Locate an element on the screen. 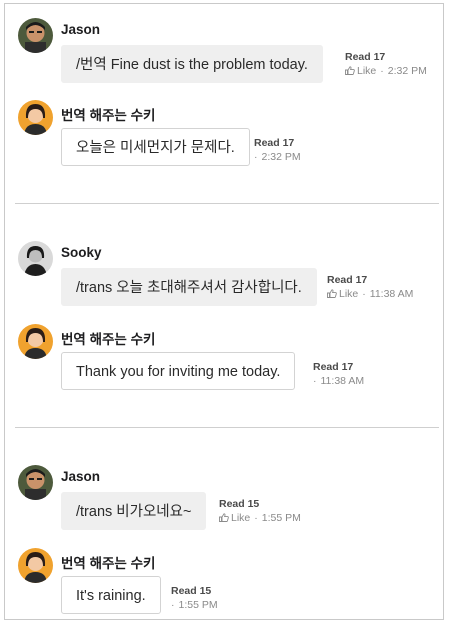 The width and height of the screenshot is (449, 625). message-meta: Read 17 · 2:32 PM is located at coordinates (277, 150).